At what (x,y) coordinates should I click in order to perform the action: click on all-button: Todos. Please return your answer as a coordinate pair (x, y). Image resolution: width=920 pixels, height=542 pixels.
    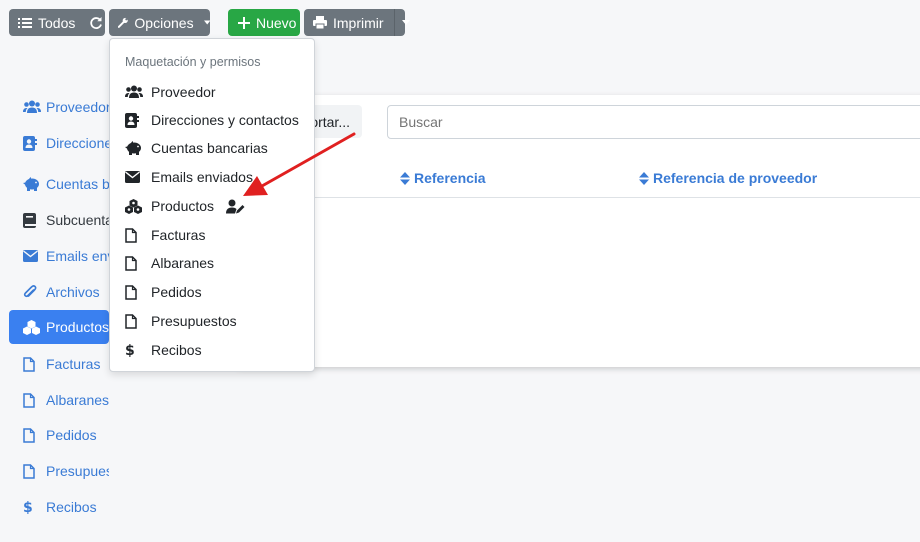
    Looking at the image, I should click on (46, 22).